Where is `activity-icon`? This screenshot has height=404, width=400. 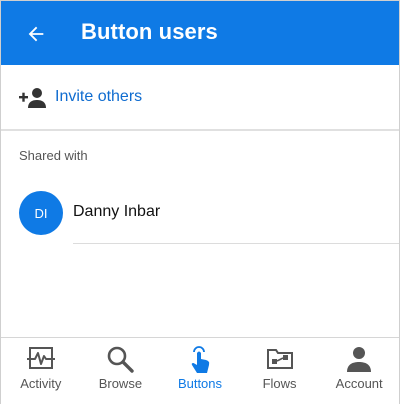
activity-icon is located at coordinates (40, 358).